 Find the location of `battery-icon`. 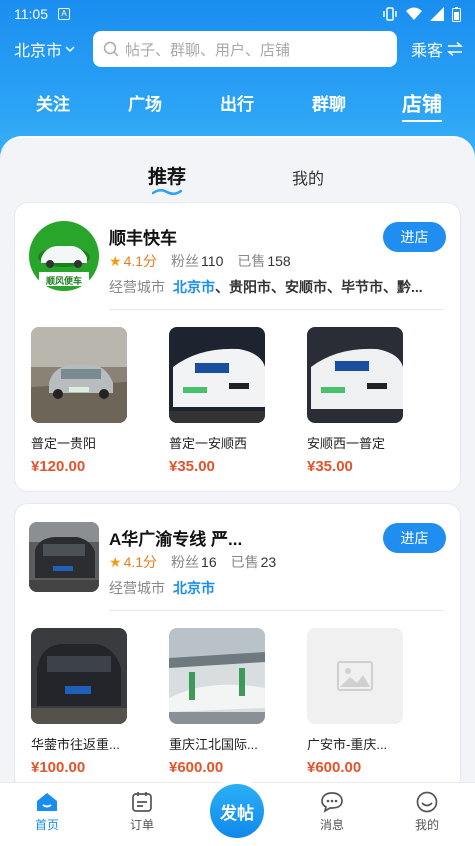

battery-icon is located at coordinates (456, 14).